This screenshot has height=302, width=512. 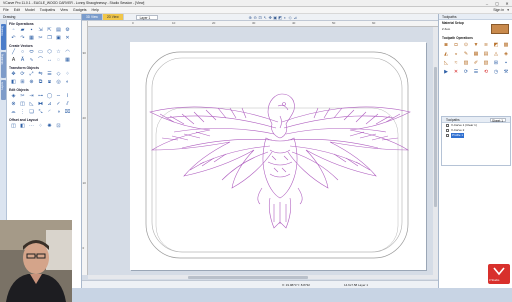 What do you see at coordinates (67, 60) in the screenshot?
I see `grid-icon: ▦` at bounding box center [67, 60].